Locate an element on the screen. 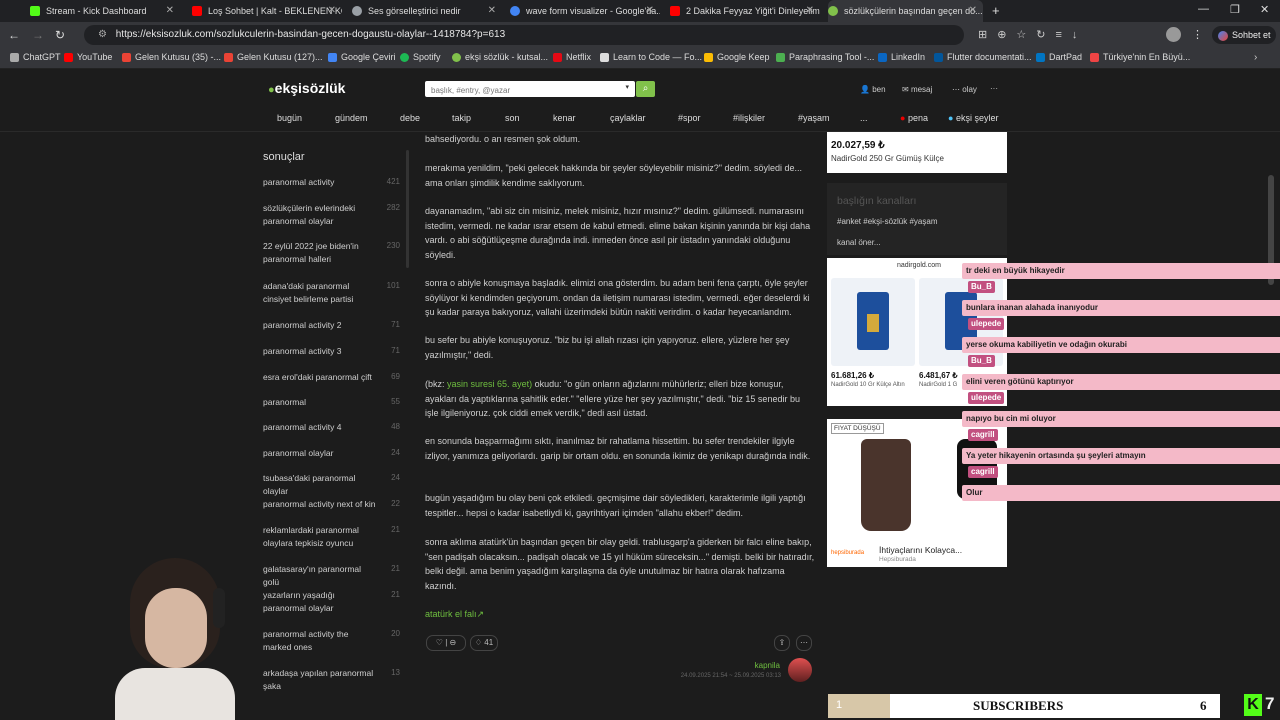 Image resolution: width=1280 pixels, height=720 pixels. bookmark-netflix: Netflix is located at coordinates (572, 57).